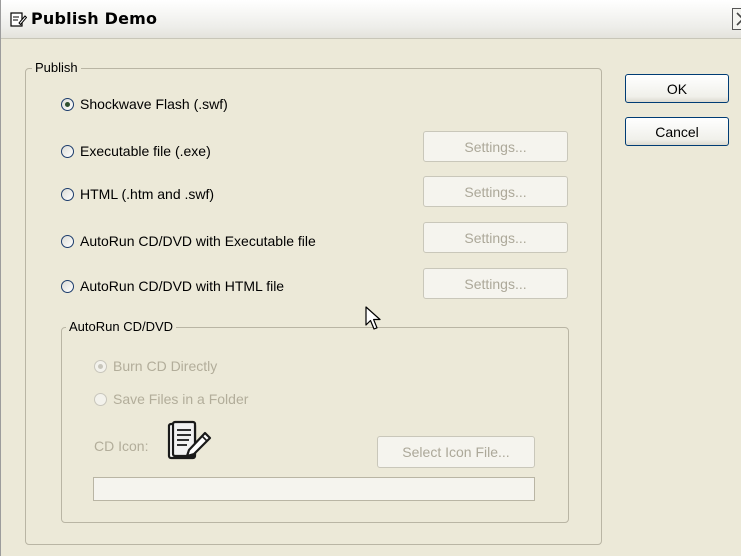 This screenshot has width=741, height=556. I want to click on close-icon, so click(738, 19).